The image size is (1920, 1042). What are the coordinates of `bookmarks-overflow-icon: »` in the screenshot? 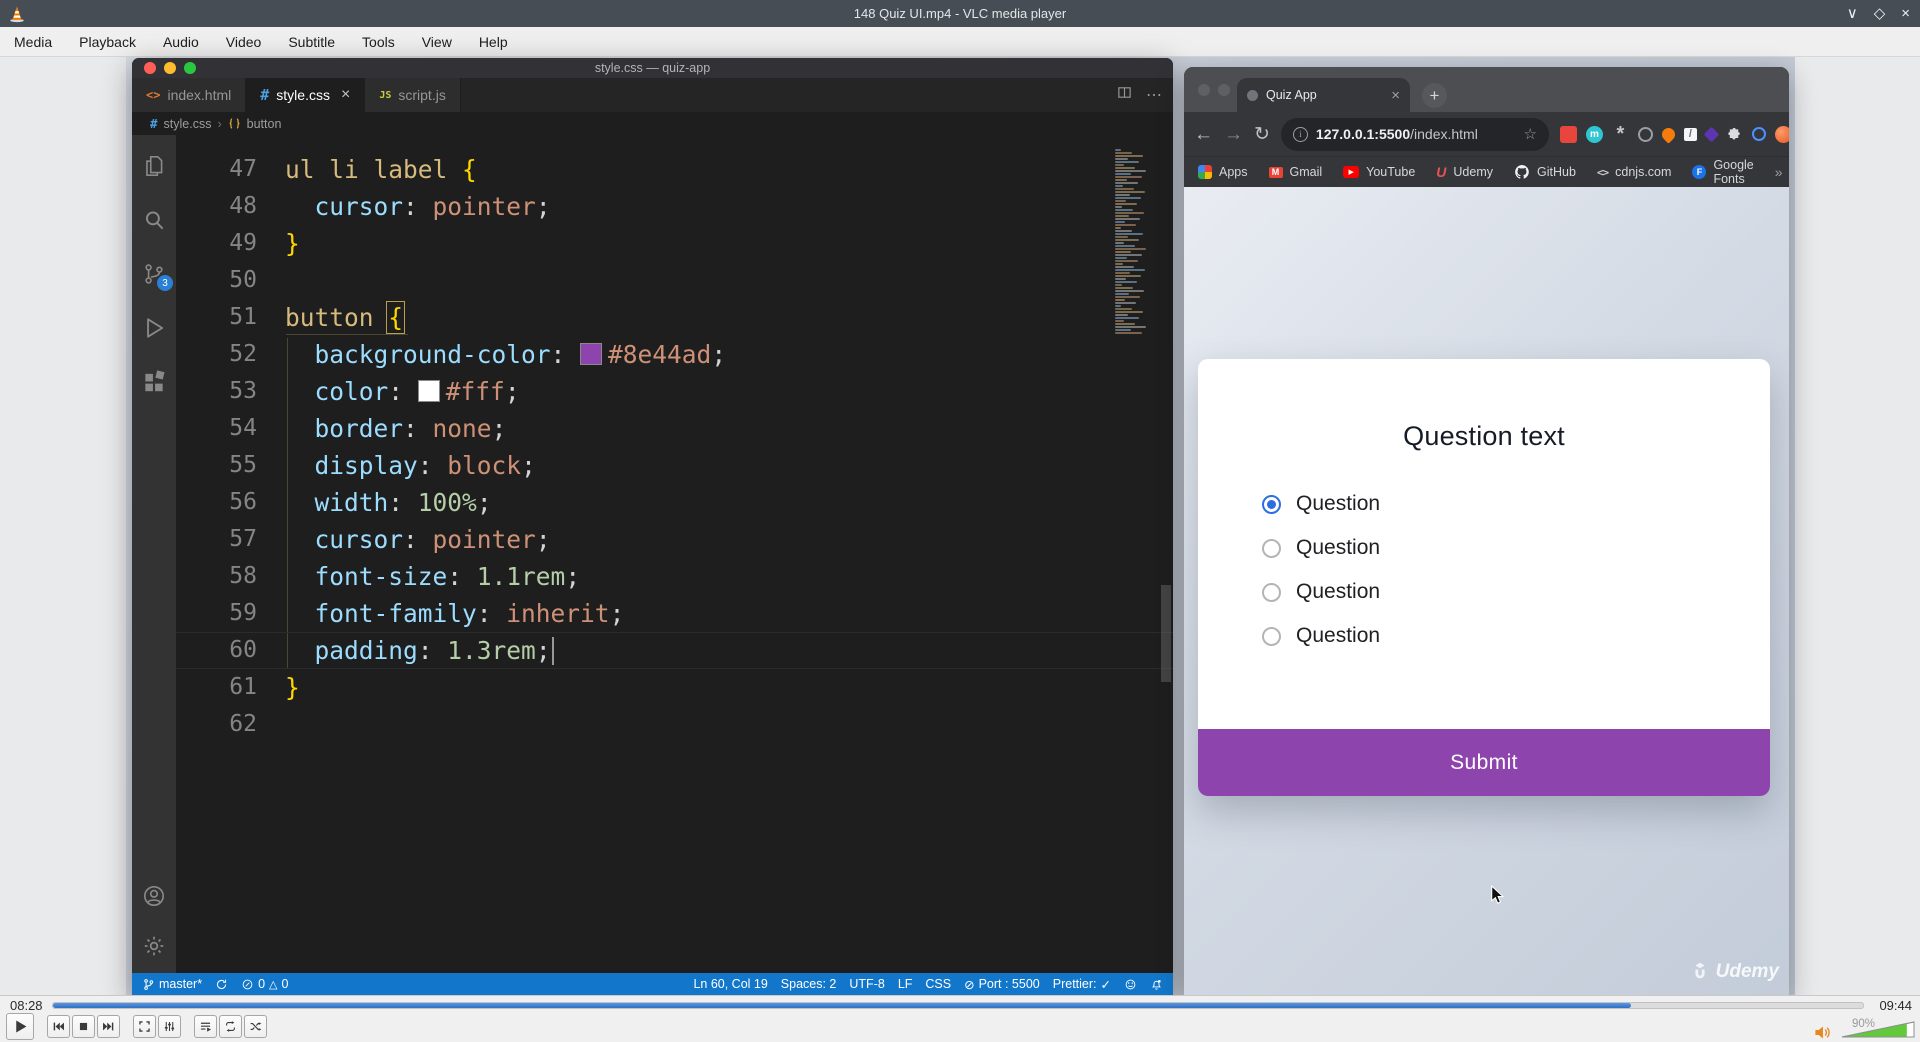 It's located at (1779, 172).